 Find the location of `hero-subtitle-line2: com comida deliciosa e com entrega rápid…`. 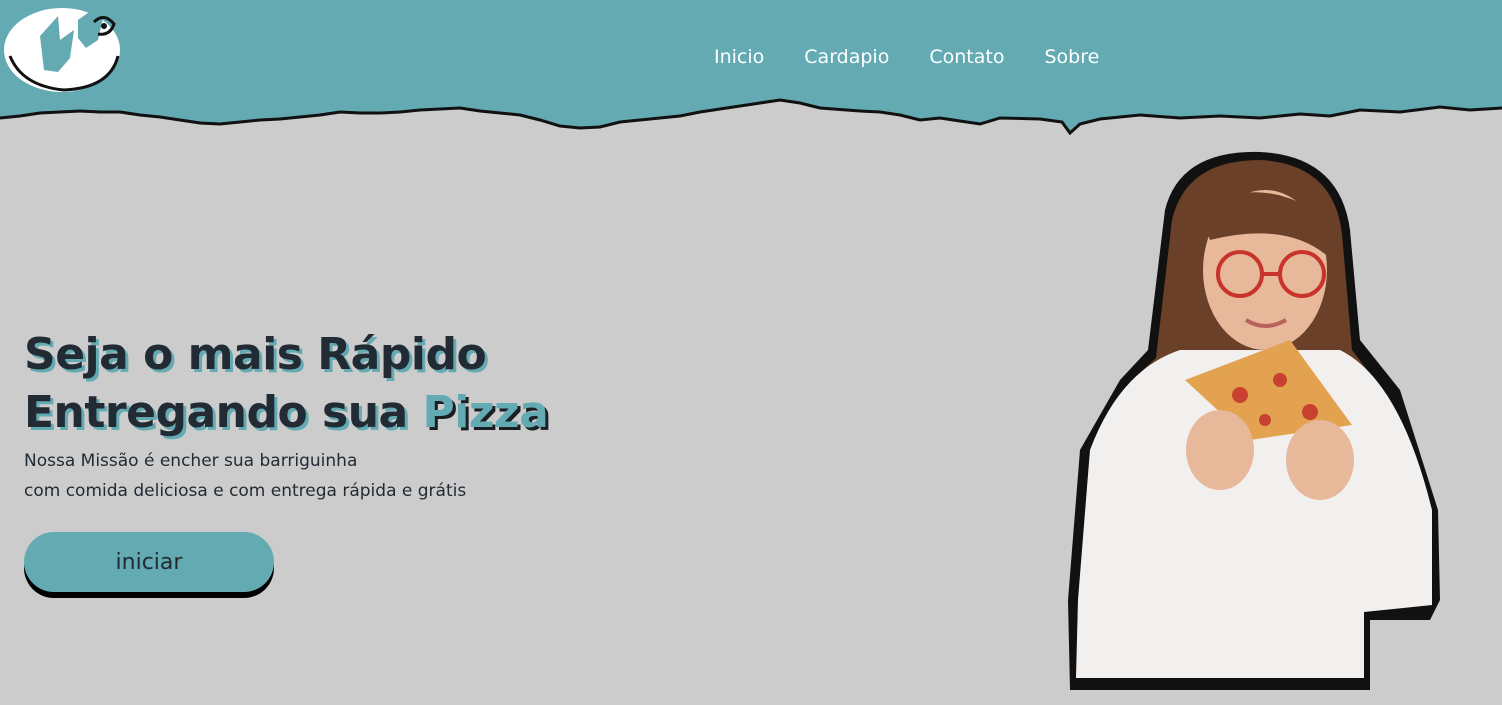

hero-subtitle-line2: com comida deliciosa e com entrega rápid… is located at coordinates (245, 491).